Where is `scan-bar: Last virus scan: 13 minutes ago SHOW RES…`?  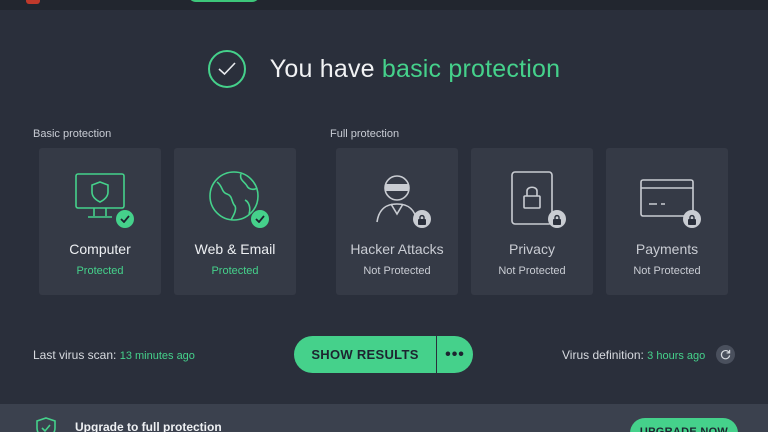 scan-bar: Last virus scan: 13 minutes ago SHOW RES… is located at coordinates (384, 355).